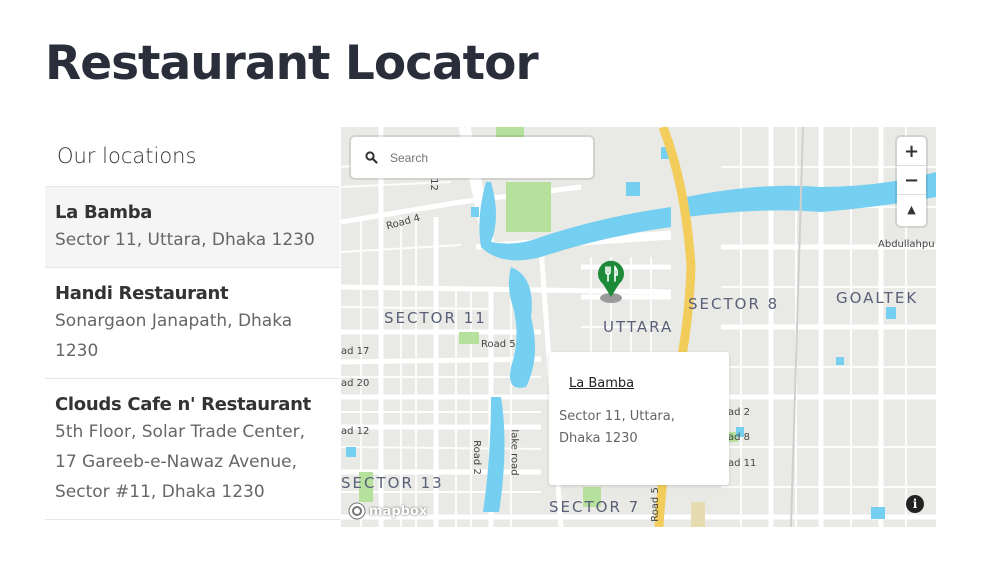 Image resolution: width=984 pixels, height=579 pixels. What do you see at coordinates (392, 483) in the screenshot?
I see `area-label-sector-13: SECTOR 13` at bounding box center [392, 483].